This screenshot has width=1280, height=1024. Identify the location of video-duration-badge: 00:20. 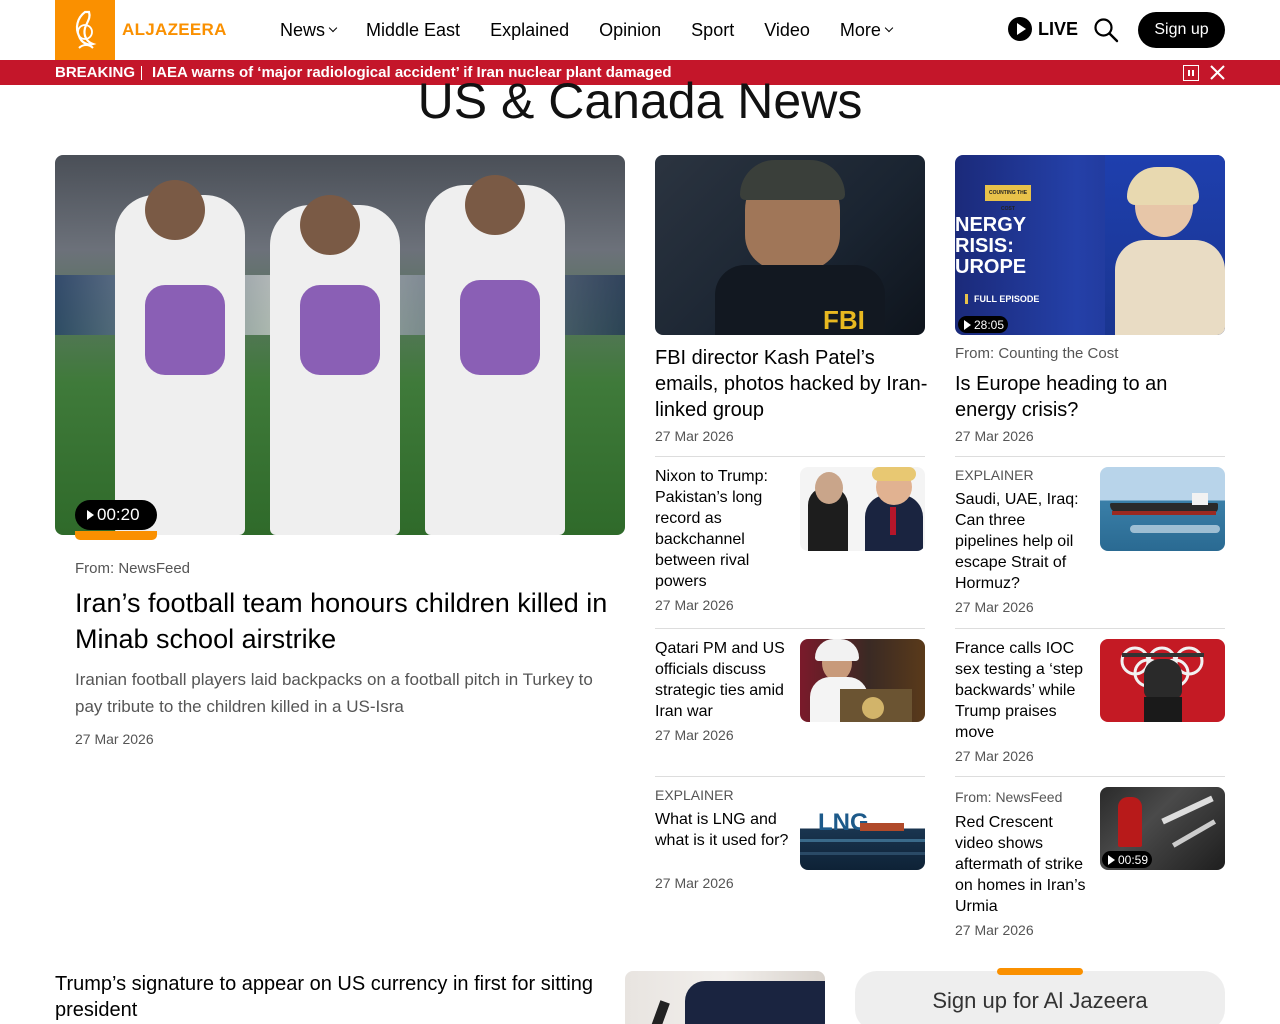
(116, 515).